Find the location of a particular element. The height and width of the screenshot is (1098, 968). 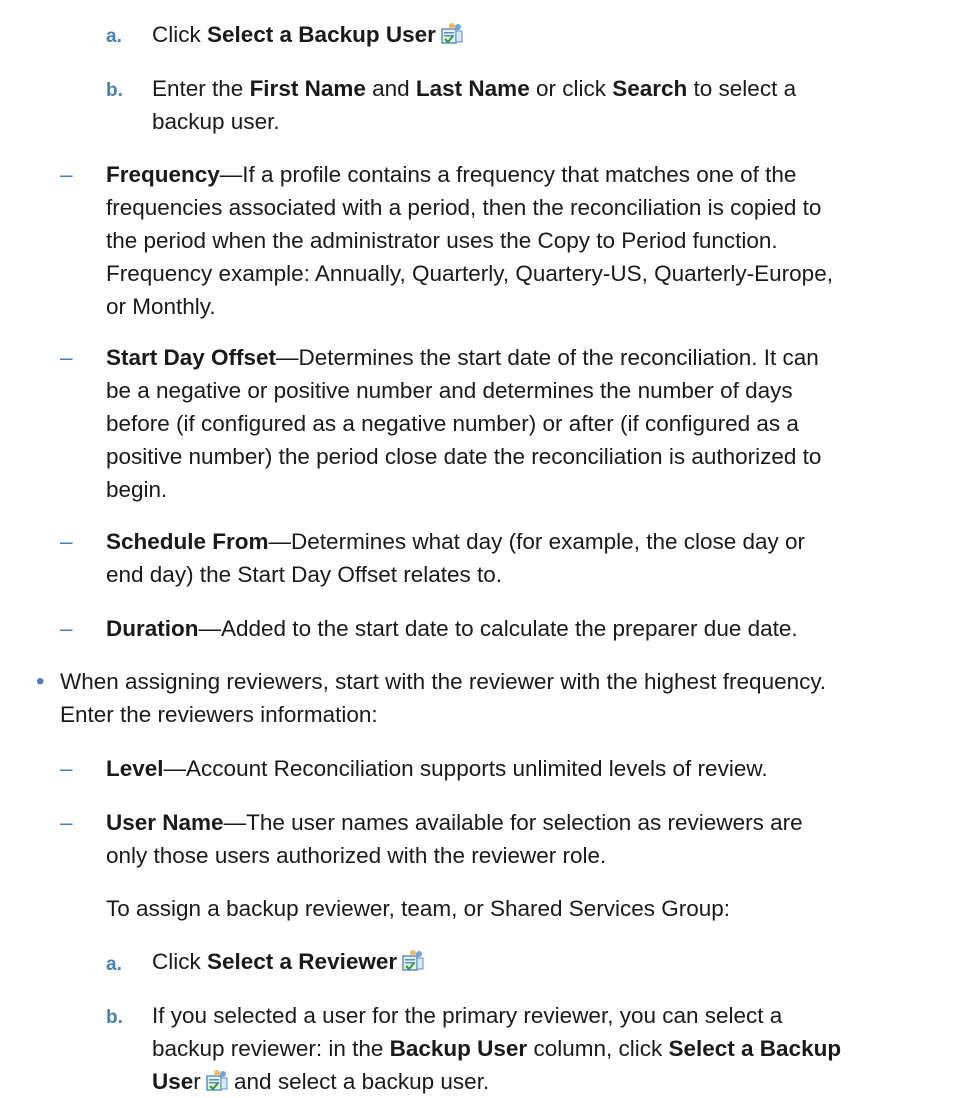

text-line: Enter the reviewers information: is located at coordinates (219, 714).